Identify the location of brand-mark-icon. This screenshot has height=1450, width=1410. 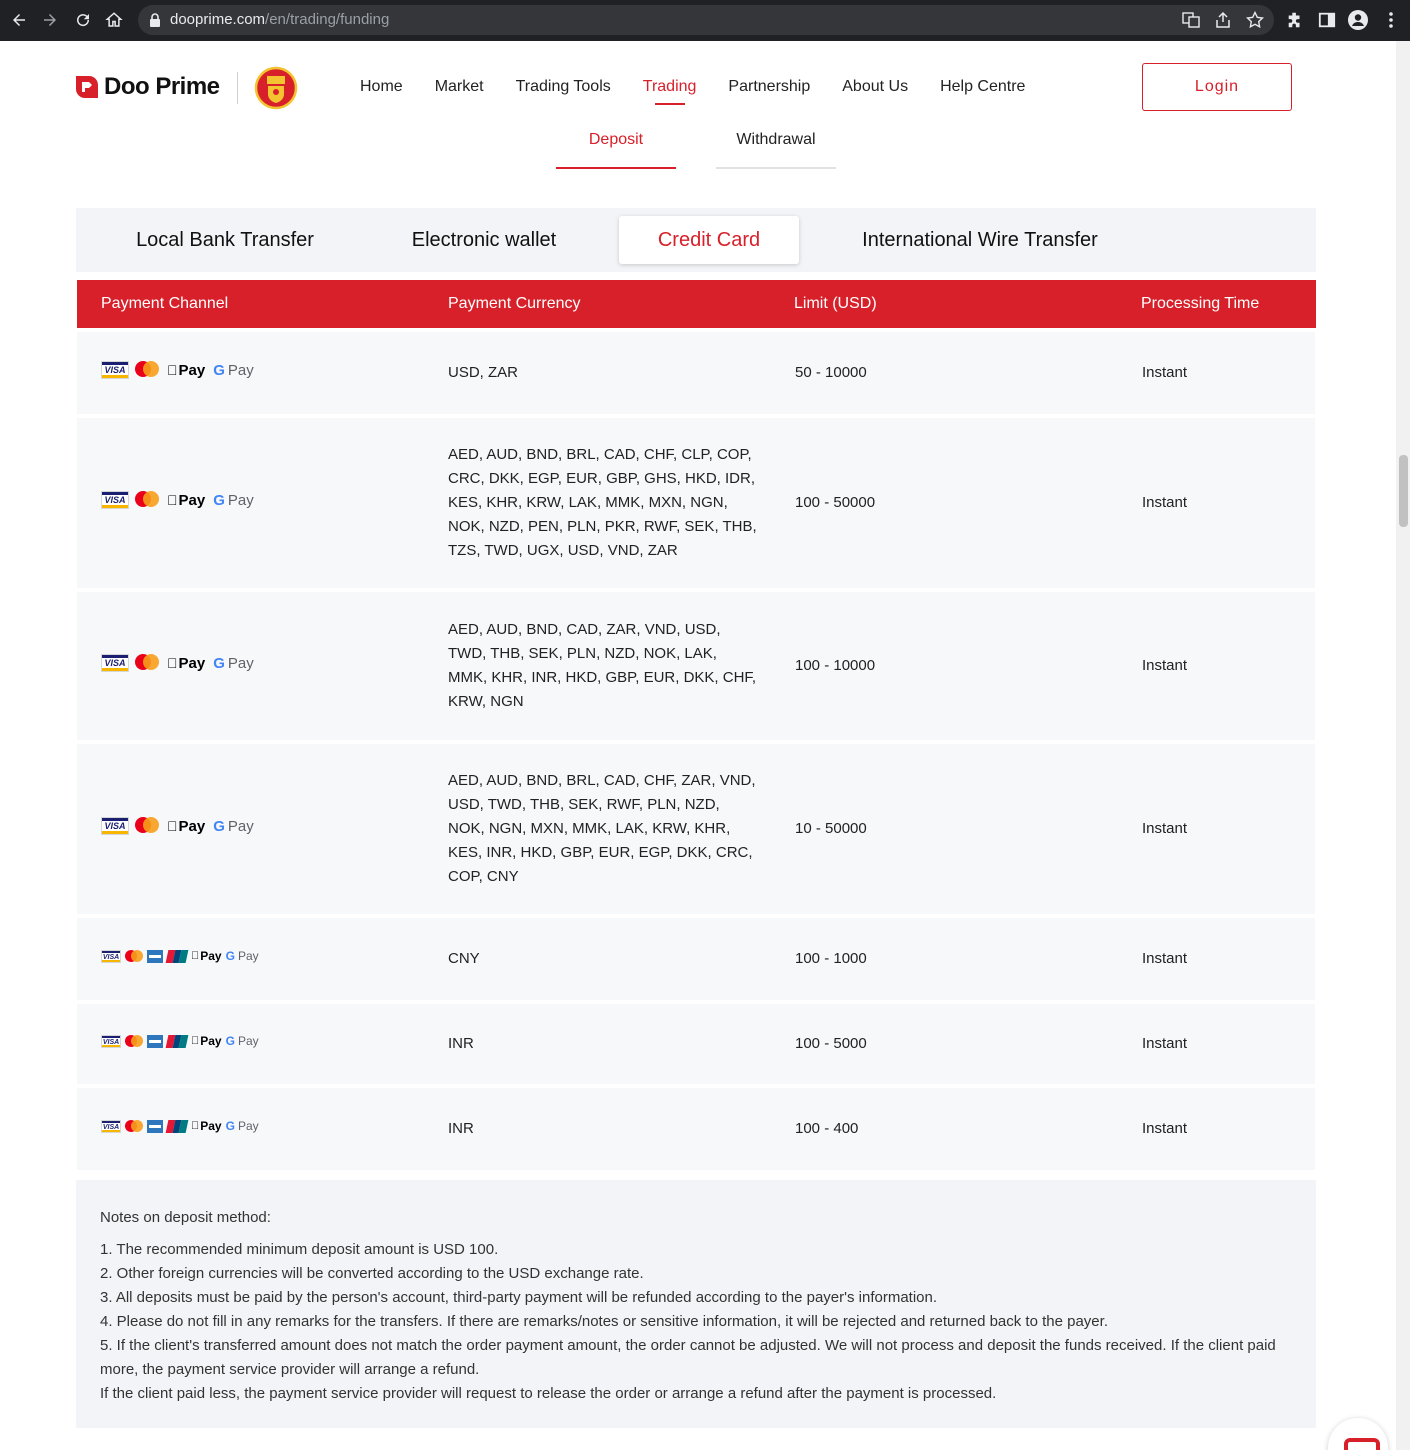
(87, 87).